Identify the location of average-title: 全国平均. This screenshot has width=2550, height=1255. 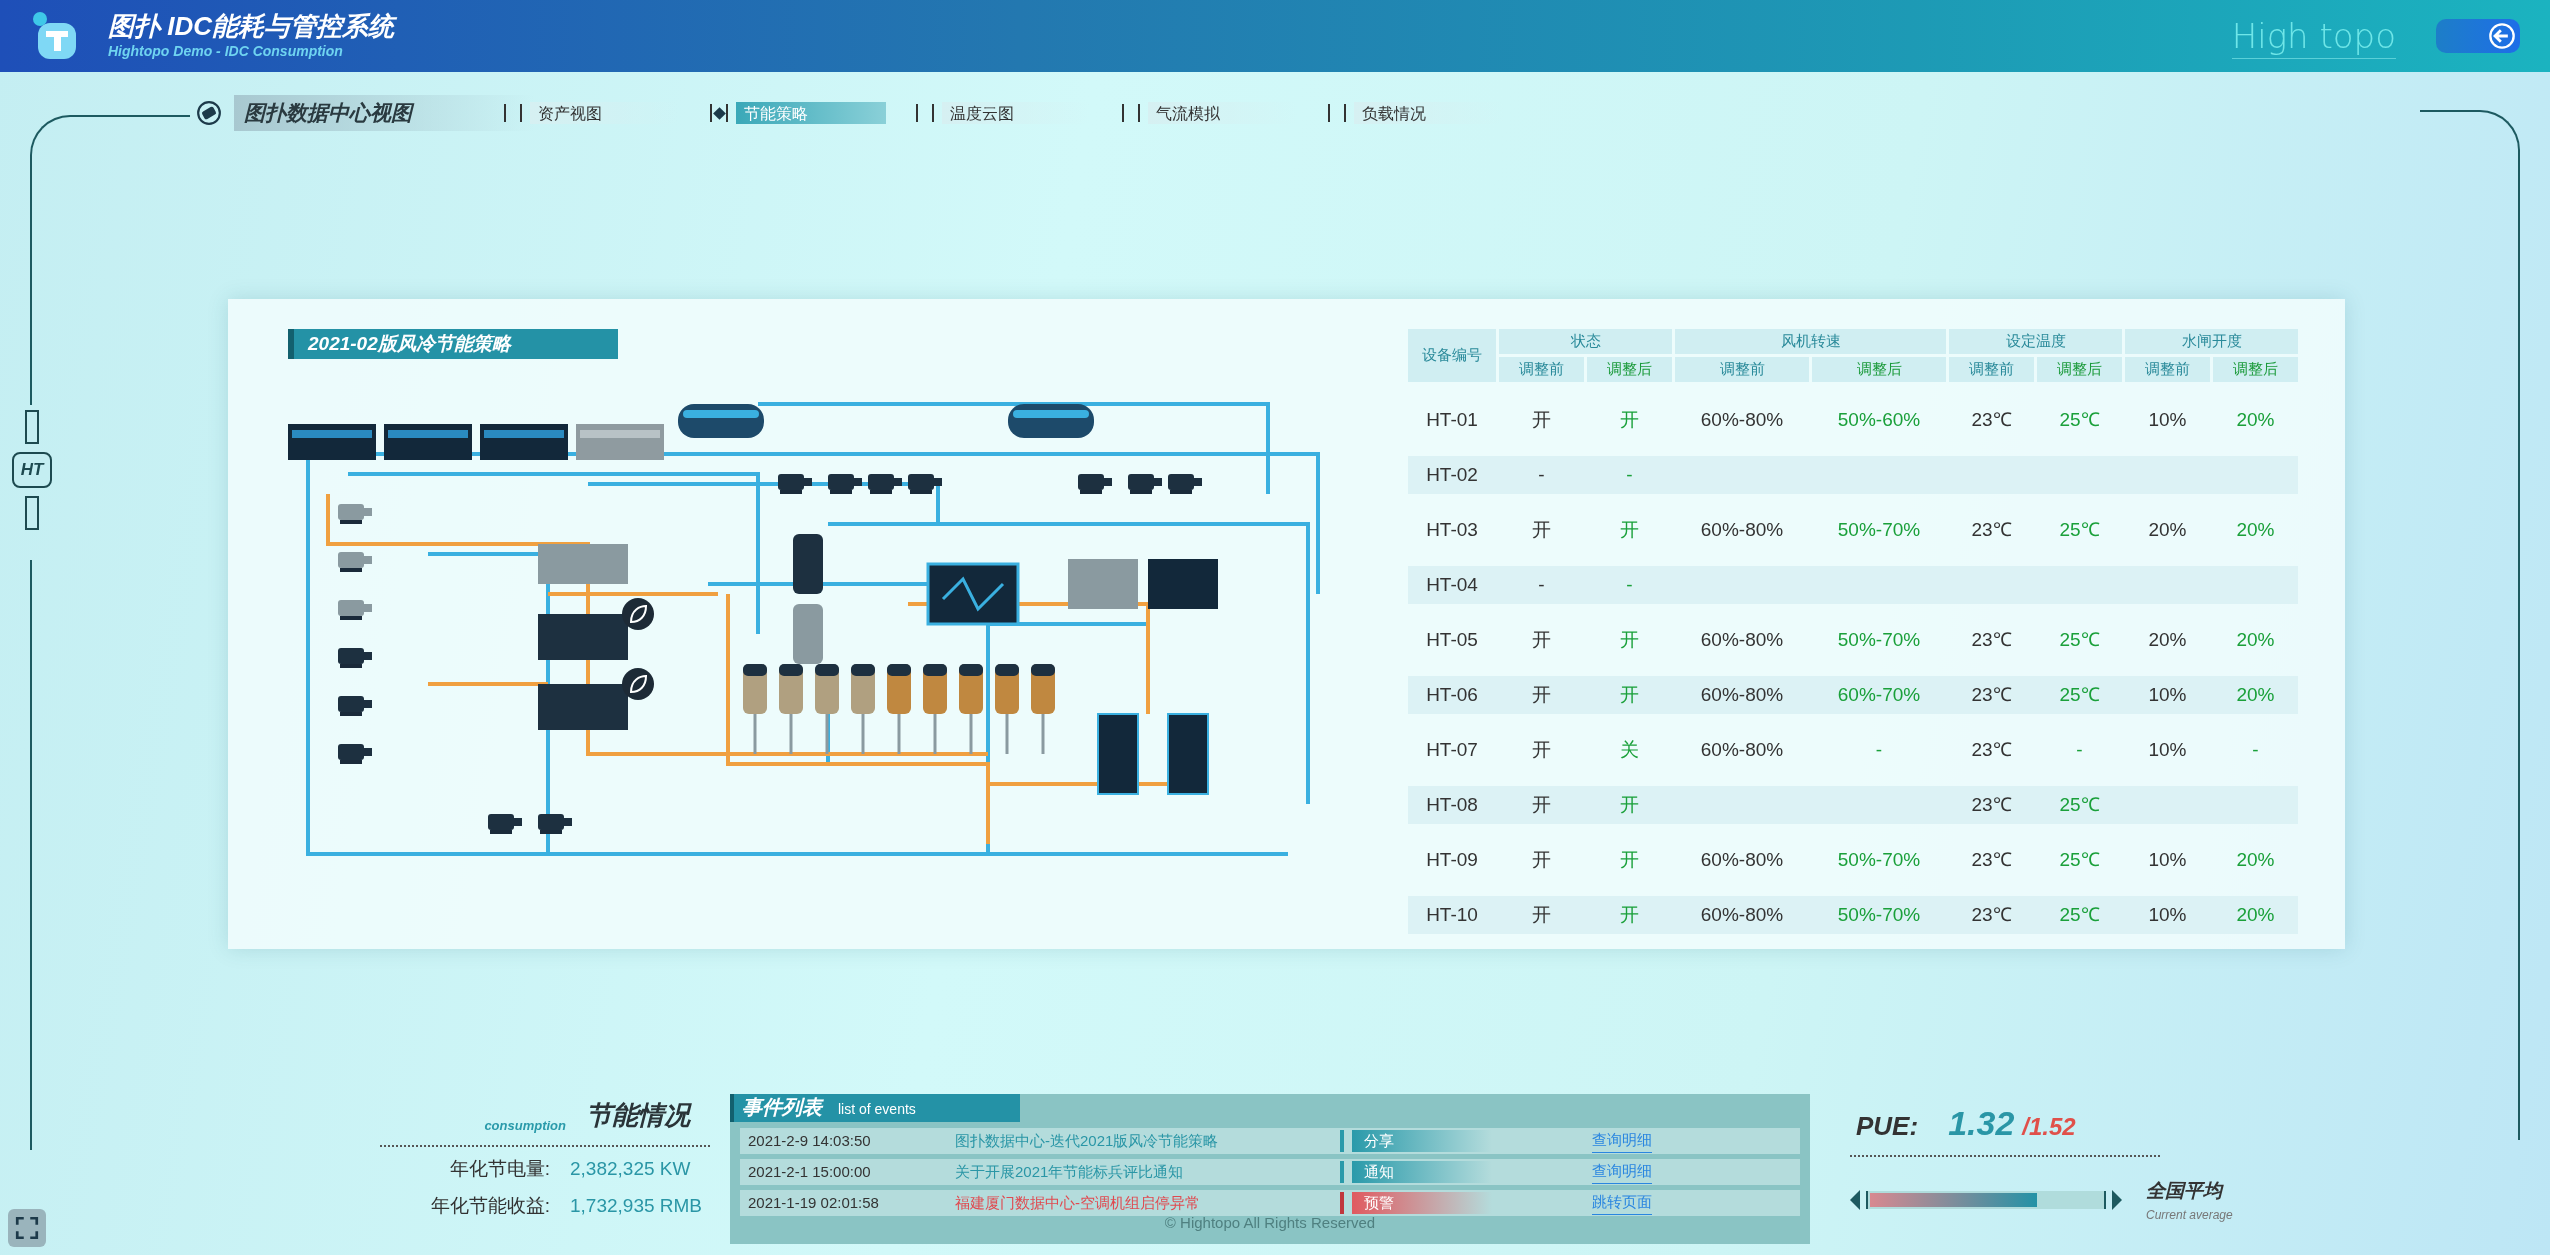
(2185, 1191).